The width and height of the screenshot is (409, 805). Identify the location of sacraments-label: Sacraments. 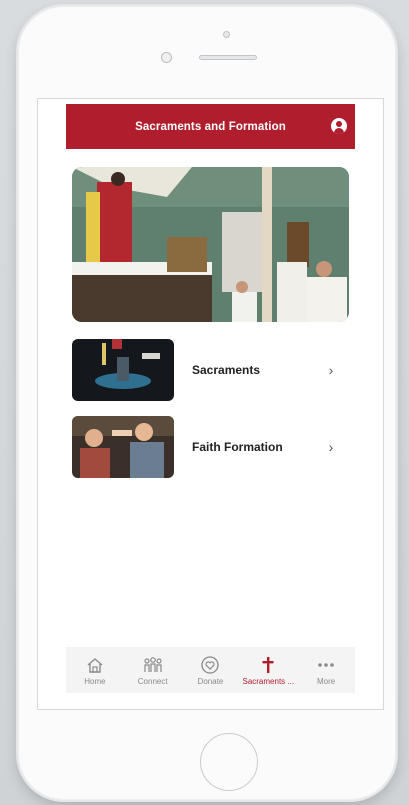
(226, 370).